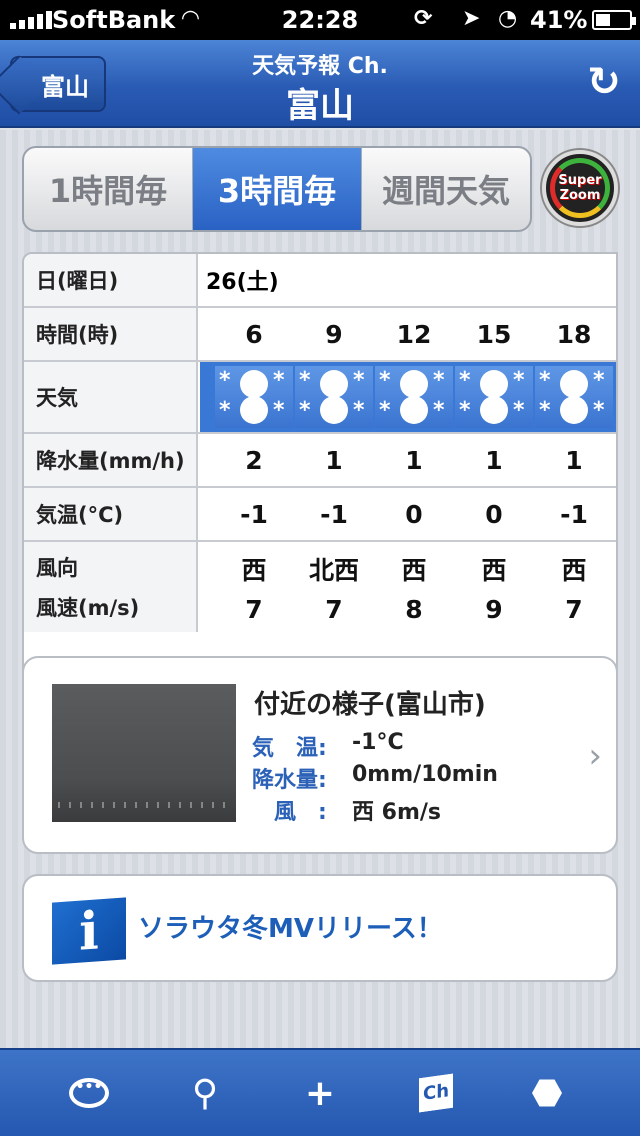 The height and width of the screenshot is (1136, 640). What do you see at coordinates (111, 280) in the screenshot?
I see `date-label: 日(曜日)` at bounding box center [111, 280].